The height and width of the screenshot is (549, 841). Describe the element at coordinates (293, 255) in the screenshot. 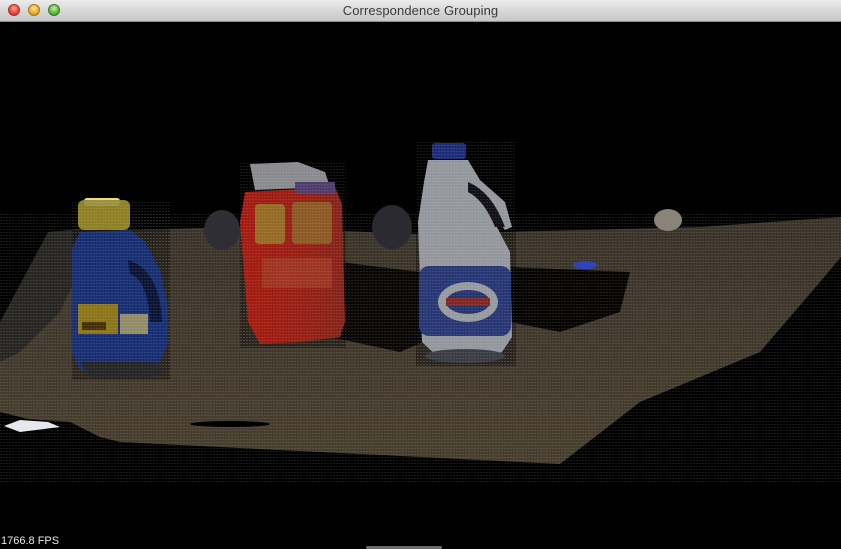

I see `milk-carton` at that location.